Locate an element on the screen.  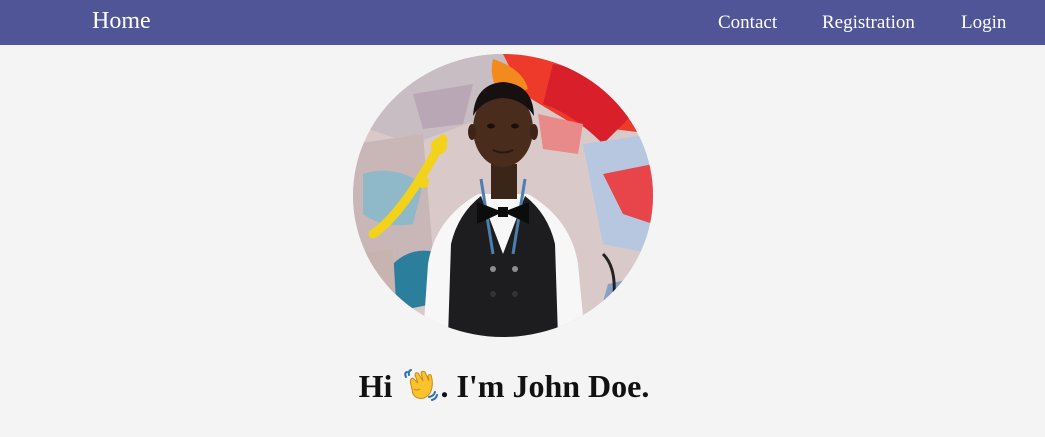
greeting-heading: Hi . I'm John Doe. is located at coordinates (504, 386).